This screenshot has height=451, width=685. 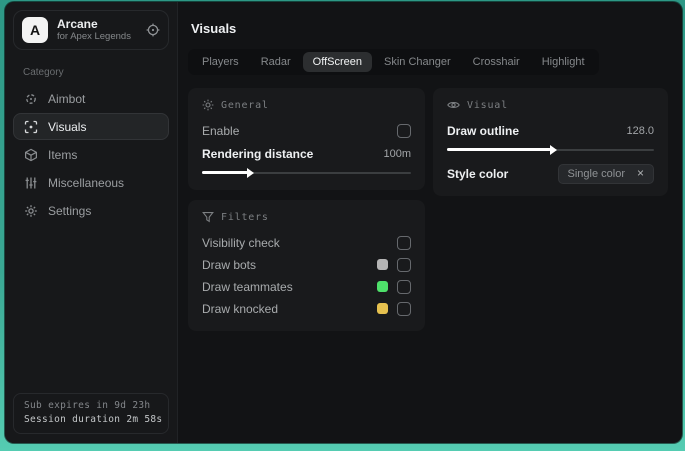 What do you see at coordinates (247, 286) in the screenshot?
I see `filter-label: Draw teammates` at bounding box center [247, 286].